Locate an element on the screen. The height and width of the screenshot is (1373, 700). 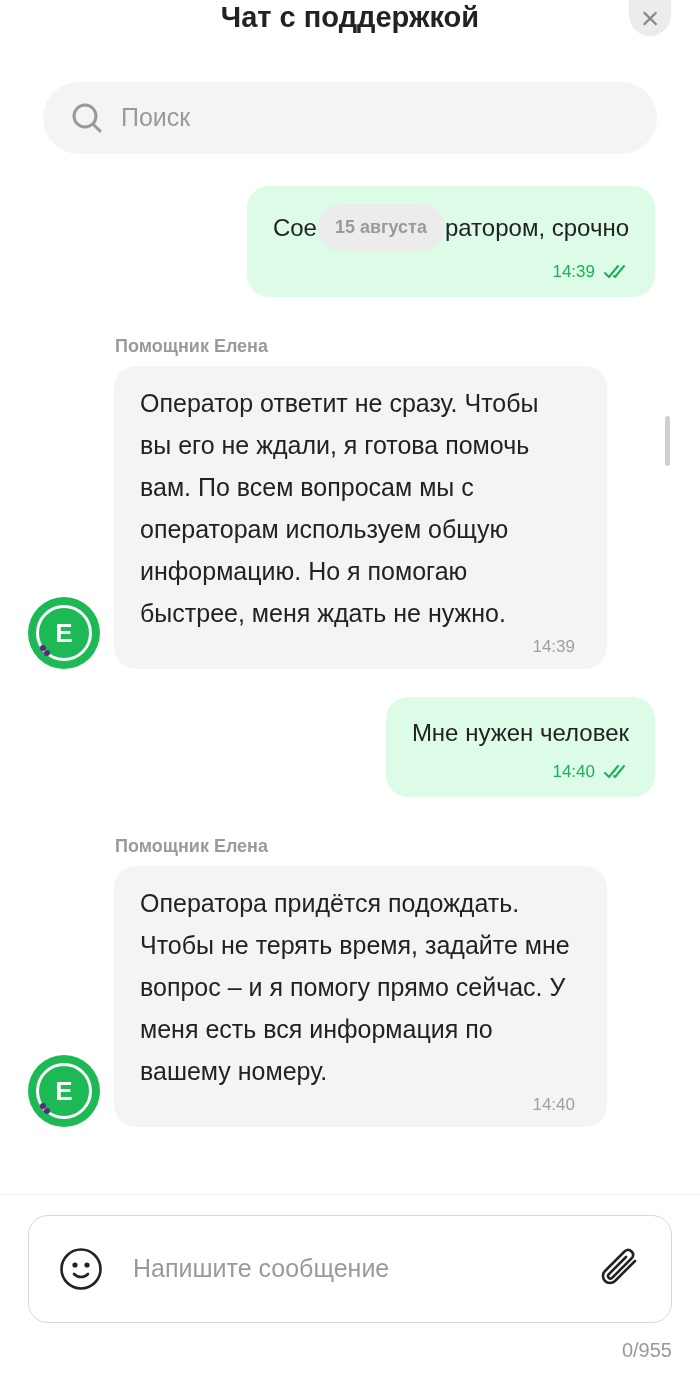
message-text: Сое is located at coordinates (294, 227).